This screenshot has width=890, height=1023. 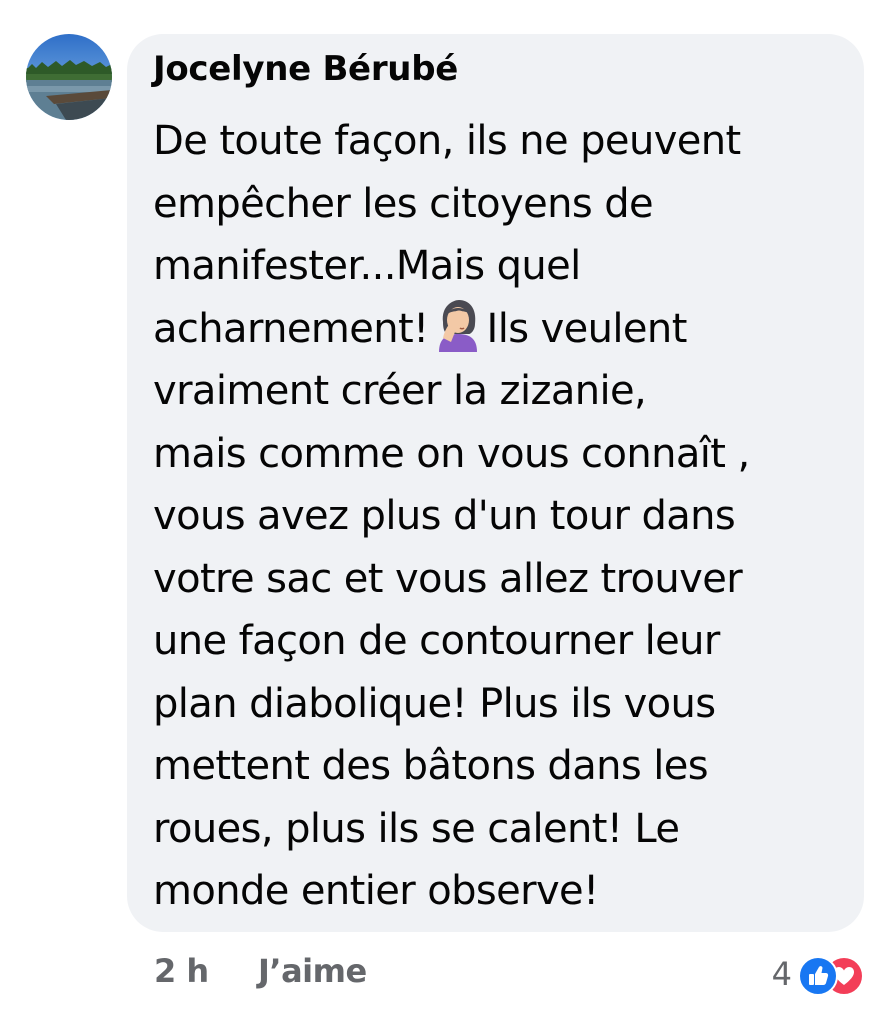 I want to click on comment-text-line: De toute façon, ils ne peuvent, so click(x=447, y=141).